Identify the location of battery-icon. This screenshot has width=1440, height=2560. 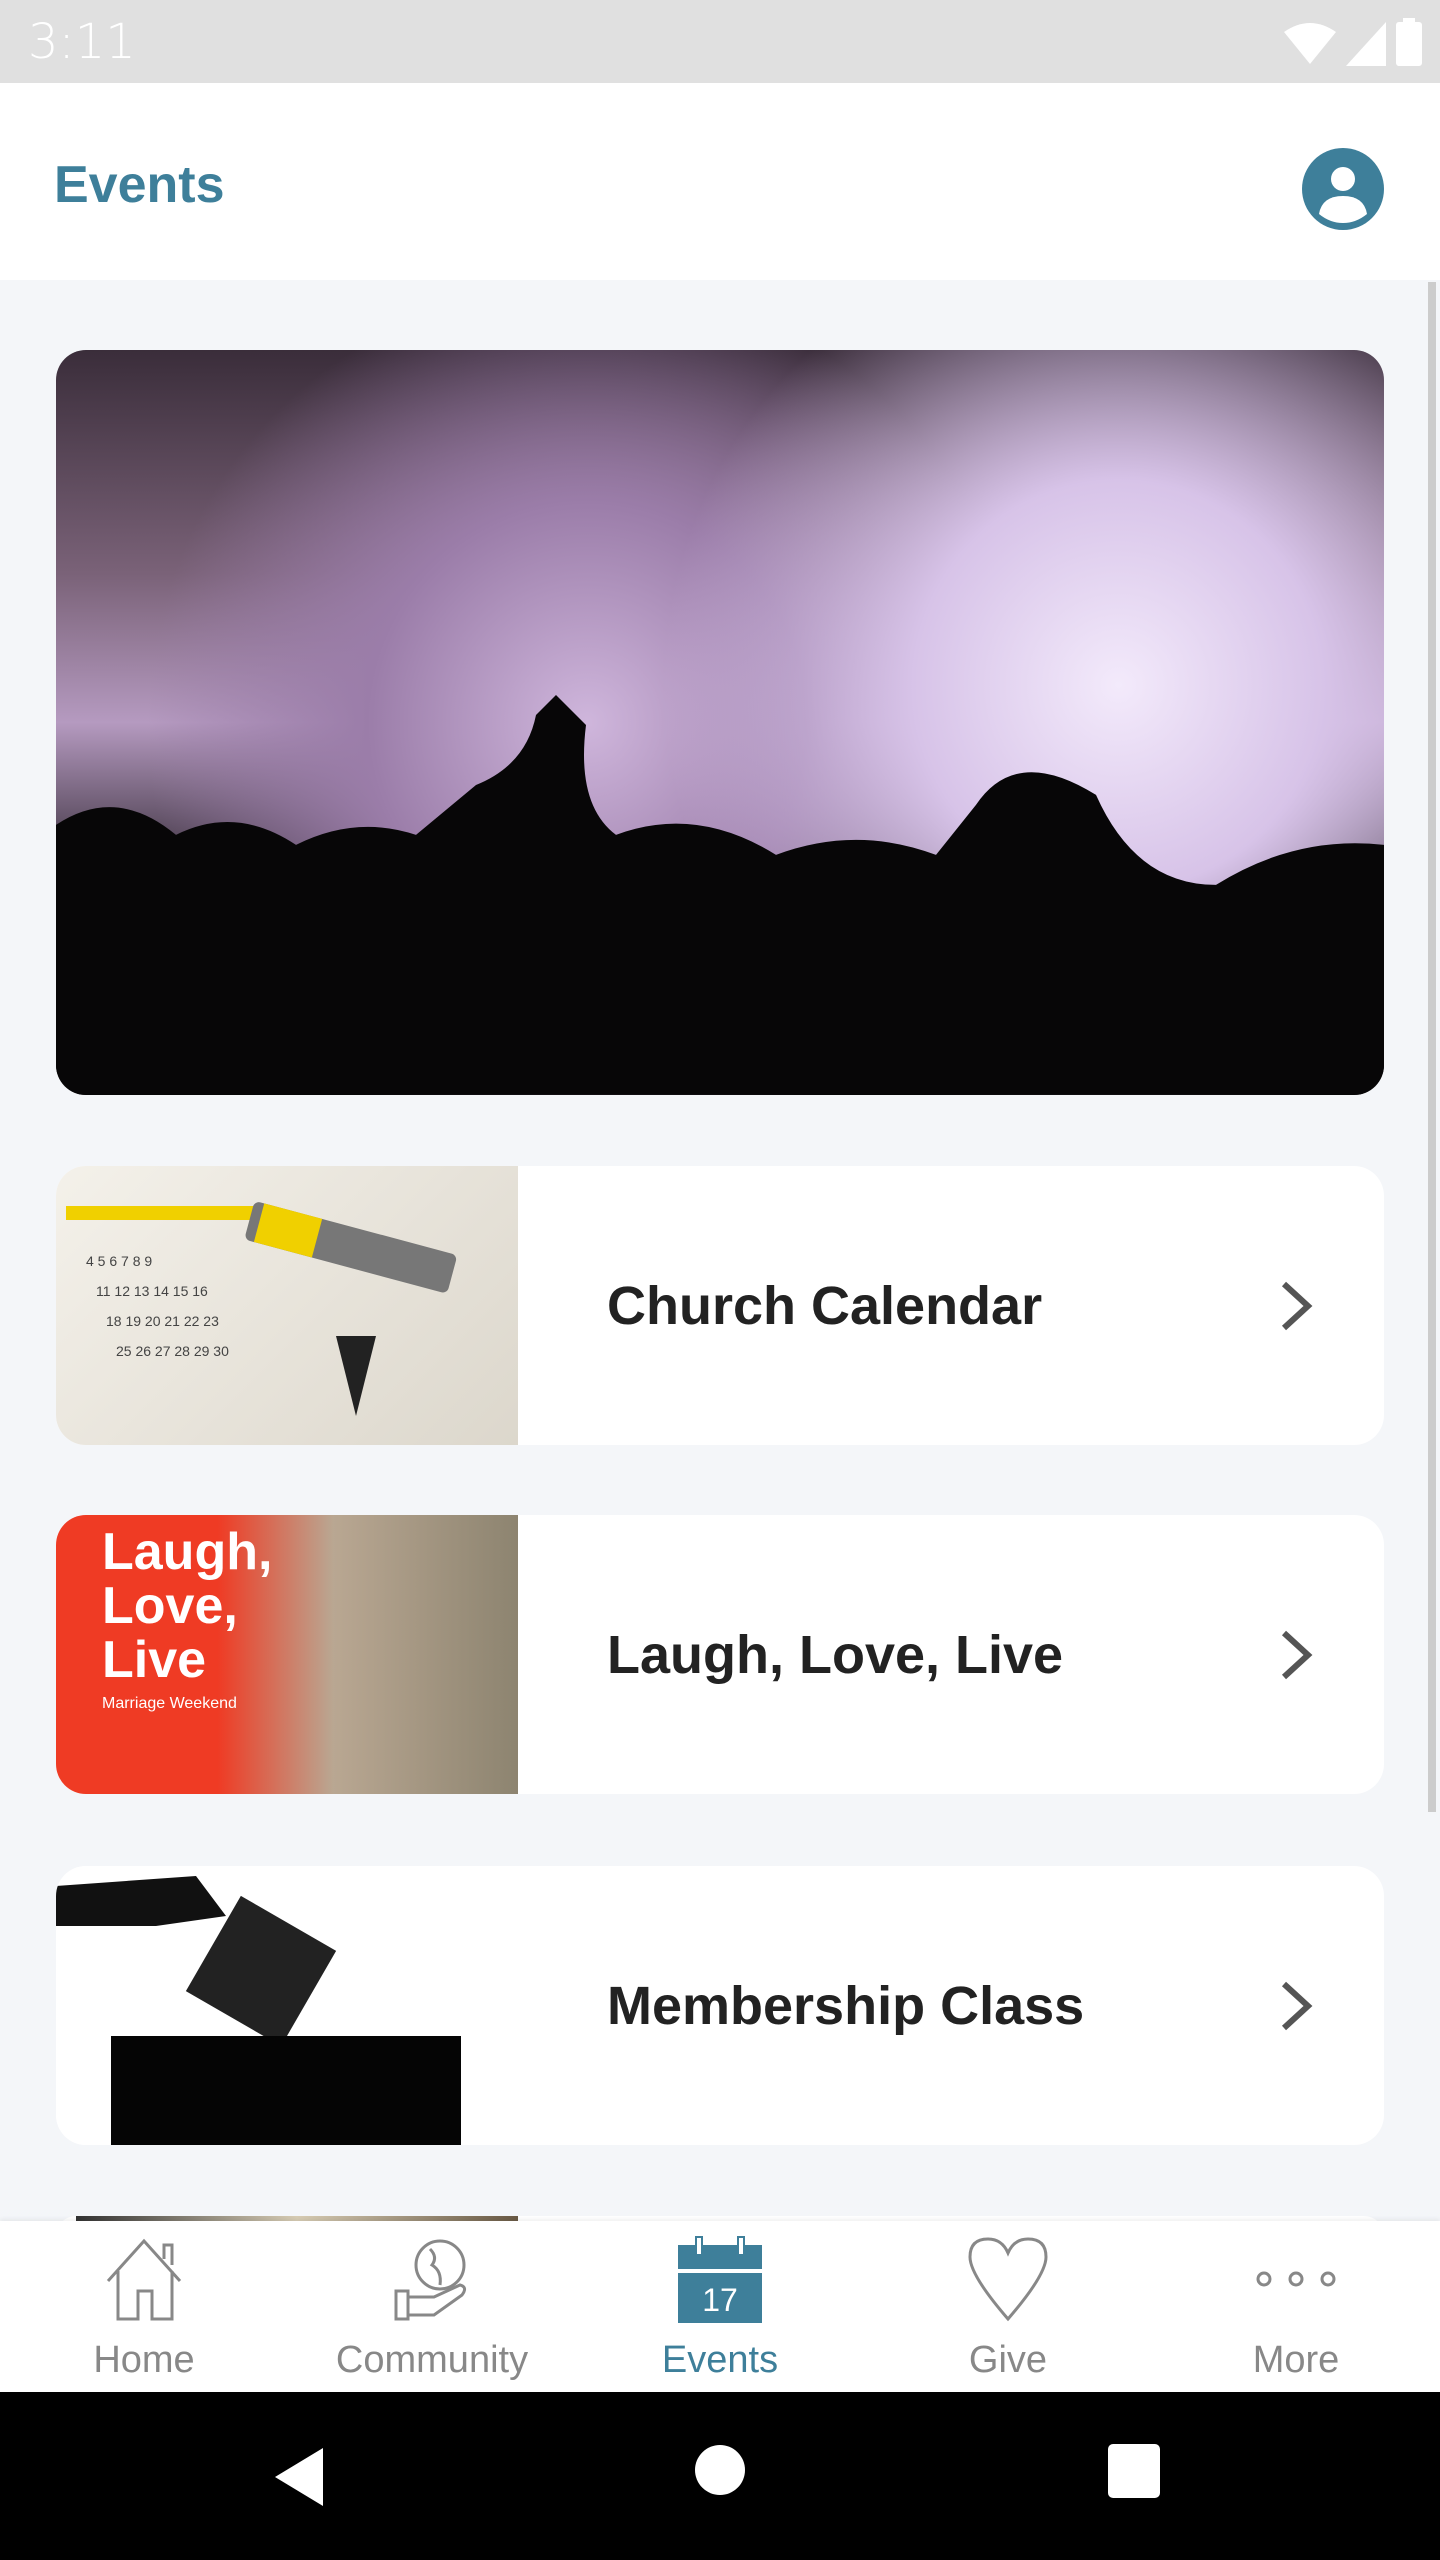
(1409, 42).